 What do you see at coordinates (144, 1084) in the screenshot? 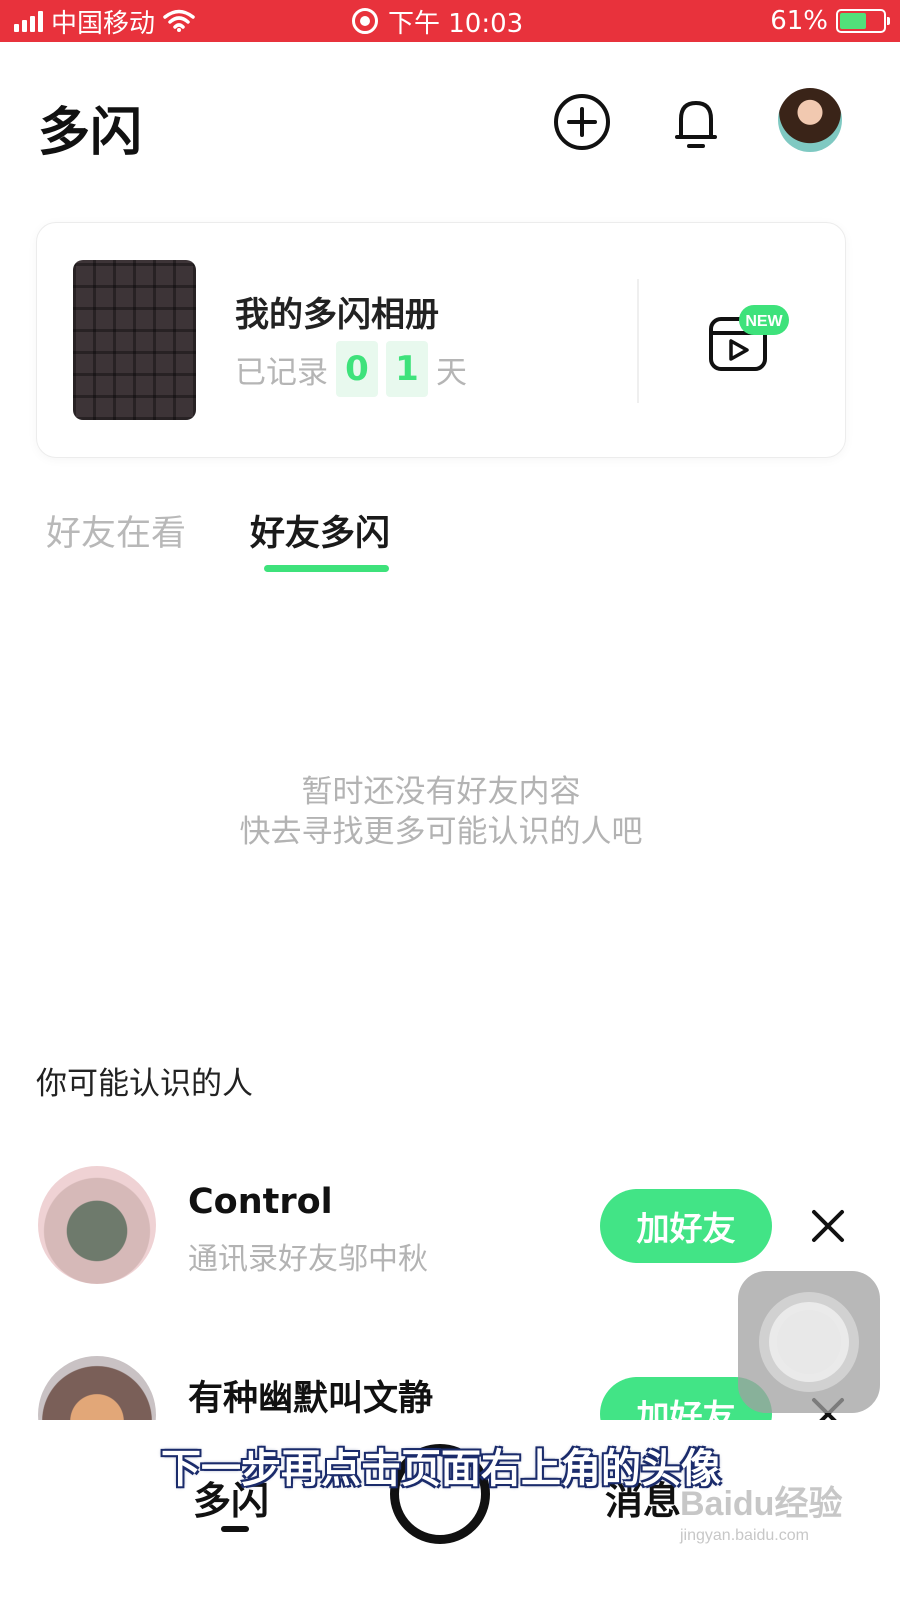
I see `suggestions-title: 你可能认识的人` at bounding box center [144, 1084].